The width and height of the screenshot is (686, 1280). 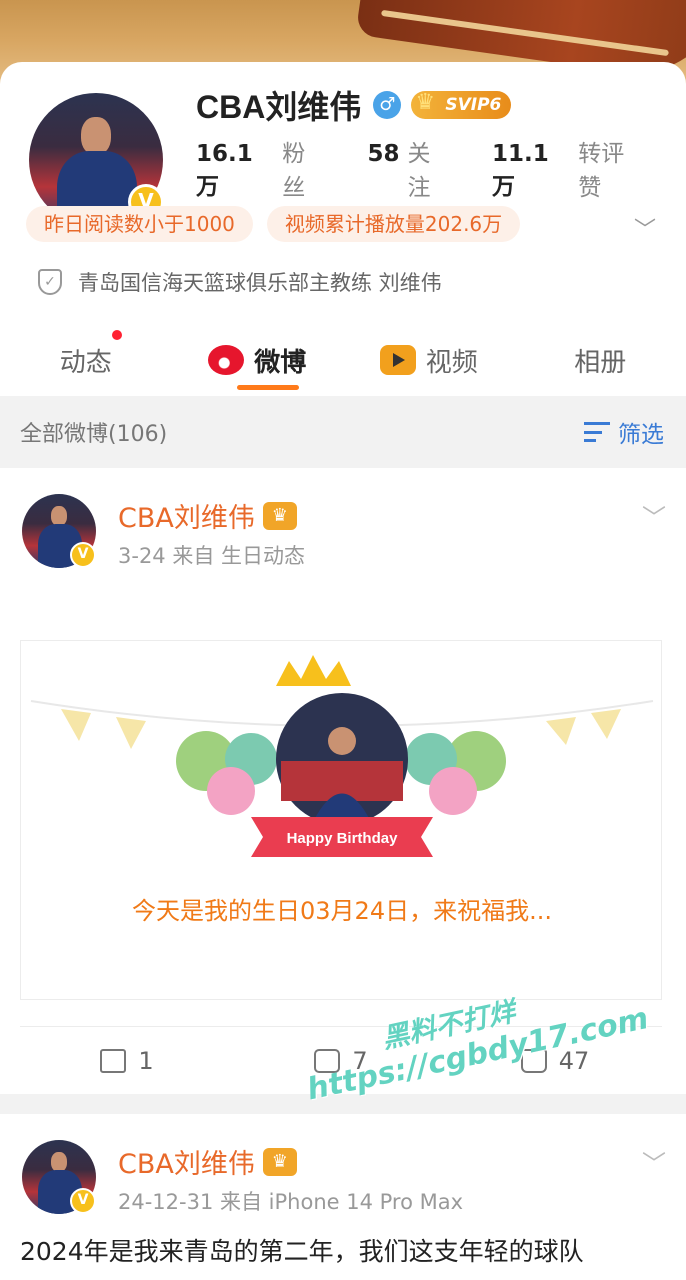 What do you see at coordinates (116, 335) in the screenshot?
I see `notification-dot` at bounding box center [116, 335].